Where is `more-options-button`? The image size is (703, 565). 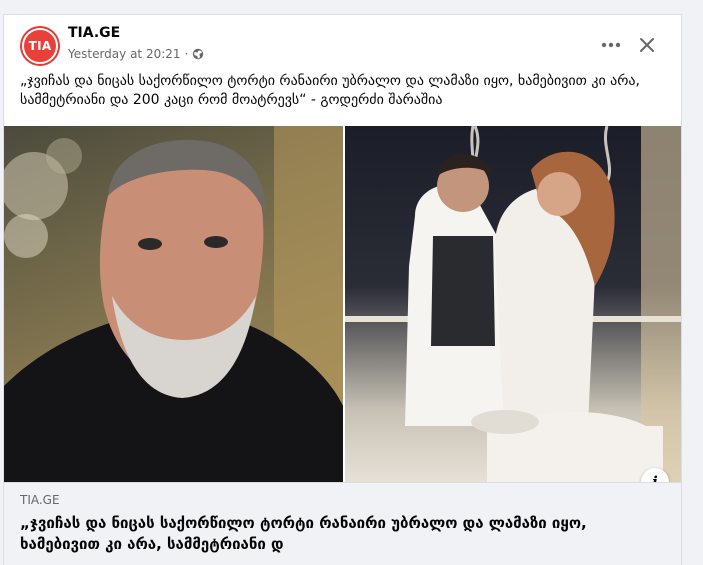
more-options-button is located at coordinates (611, 45).